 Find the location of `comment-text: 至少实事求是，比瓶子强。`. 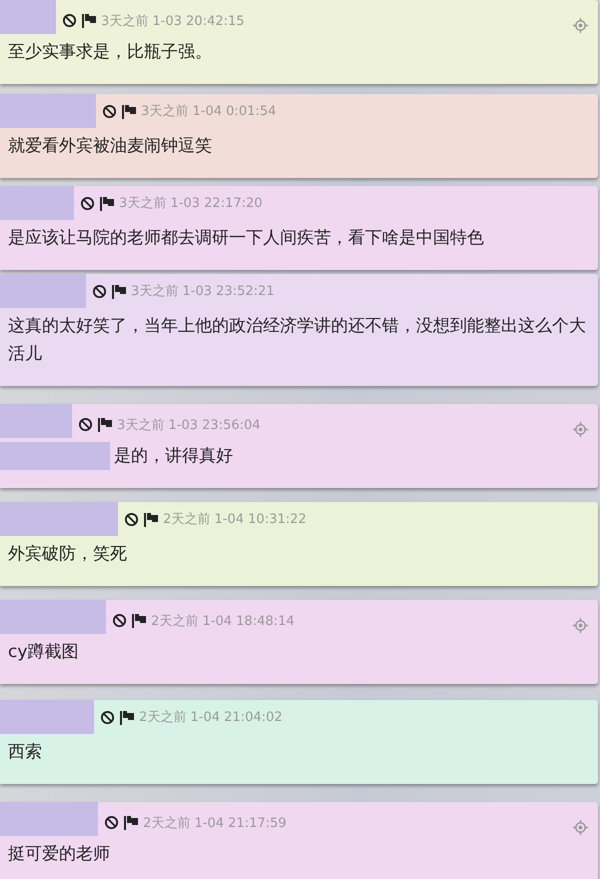

comment-text: 至少实事求是，比瓶子强。 is located at coordinates (110, 52).